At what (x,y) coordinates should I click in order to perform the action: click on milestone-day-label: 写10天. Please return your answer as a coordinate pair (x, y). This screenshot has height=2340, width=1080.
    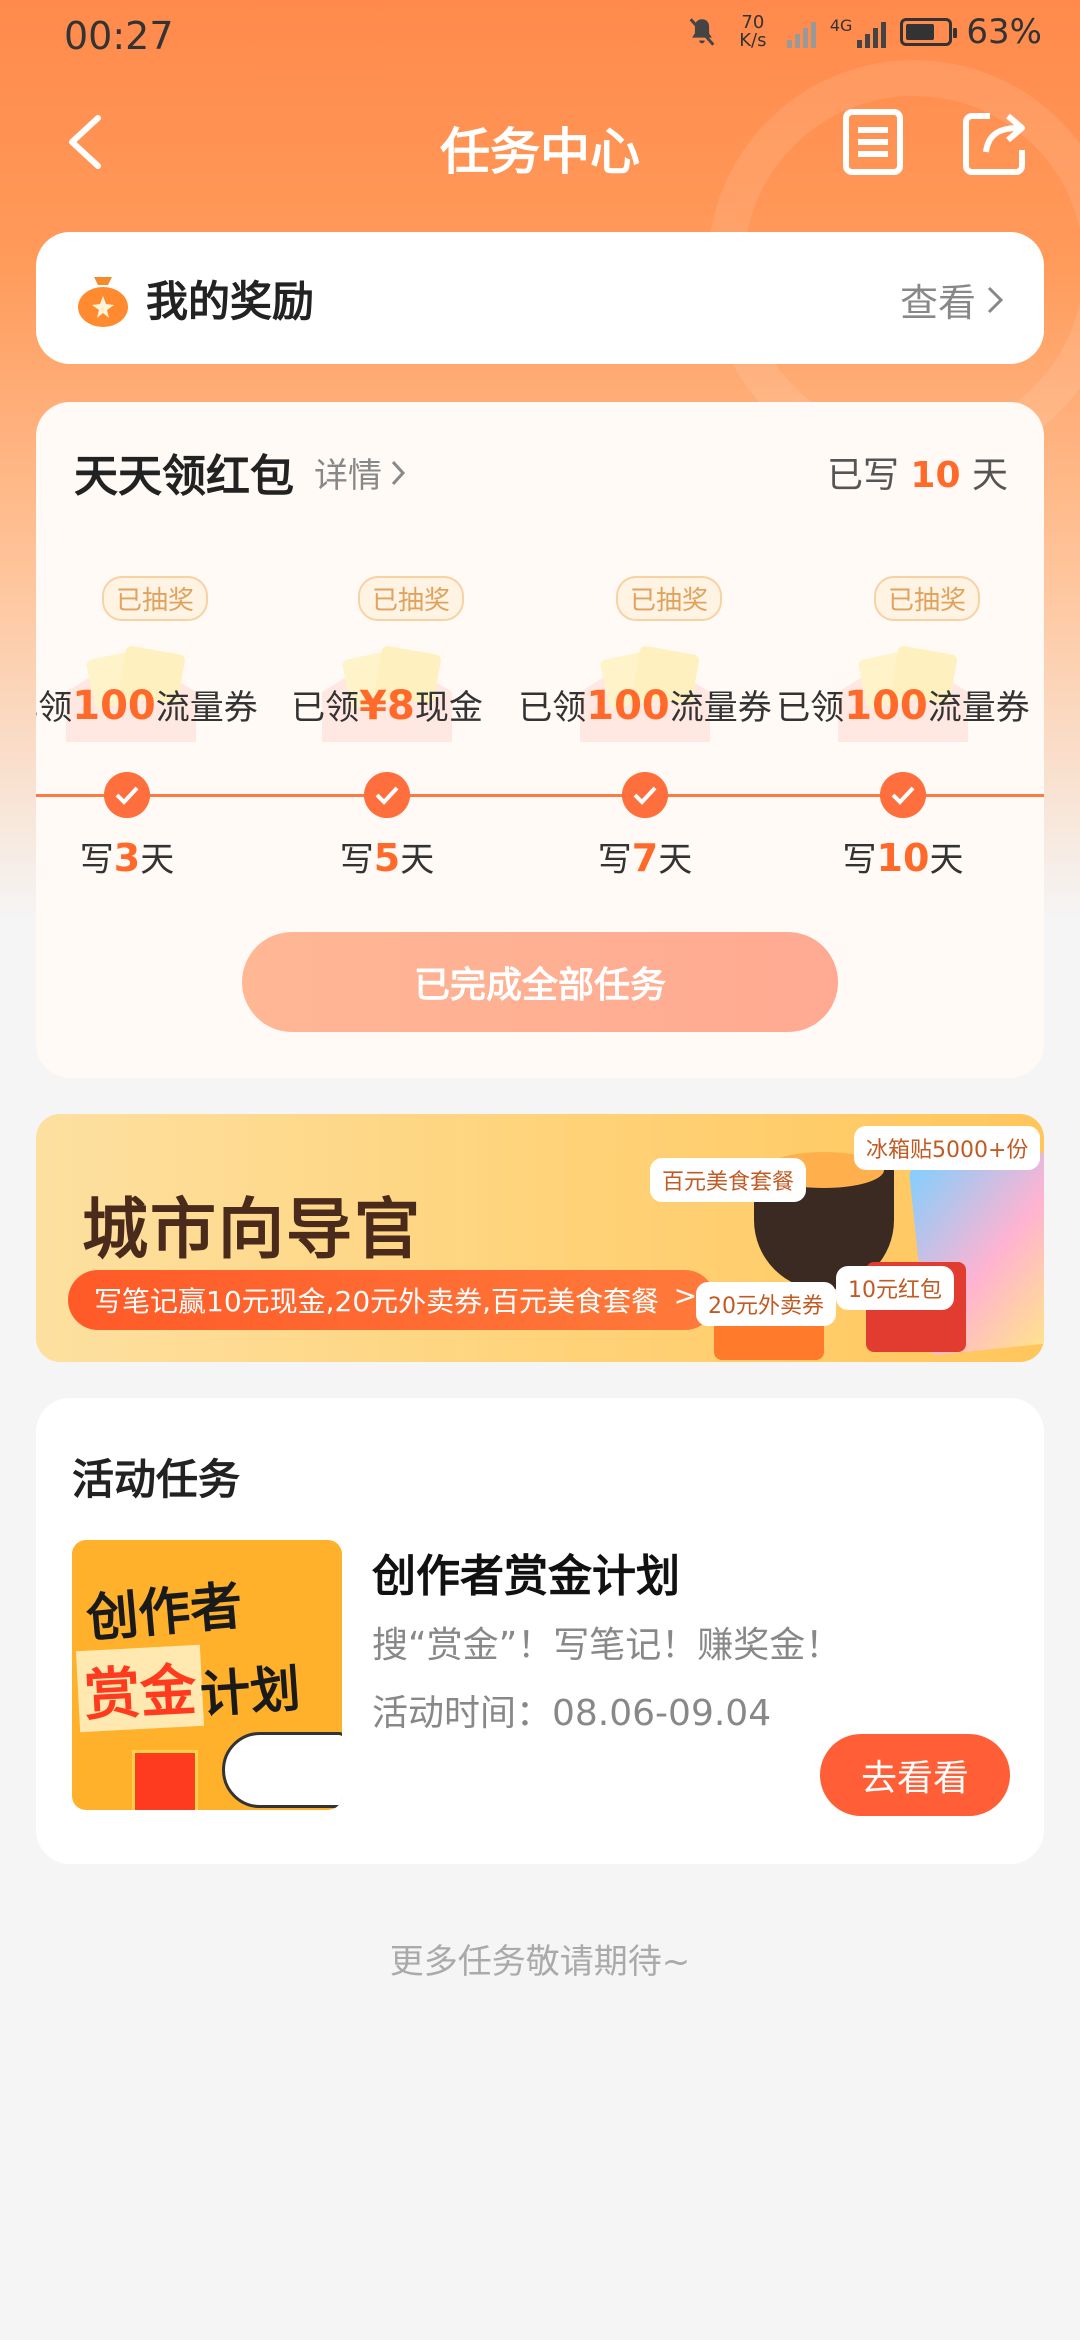
    Looking at the image, I should click on (903, 858).